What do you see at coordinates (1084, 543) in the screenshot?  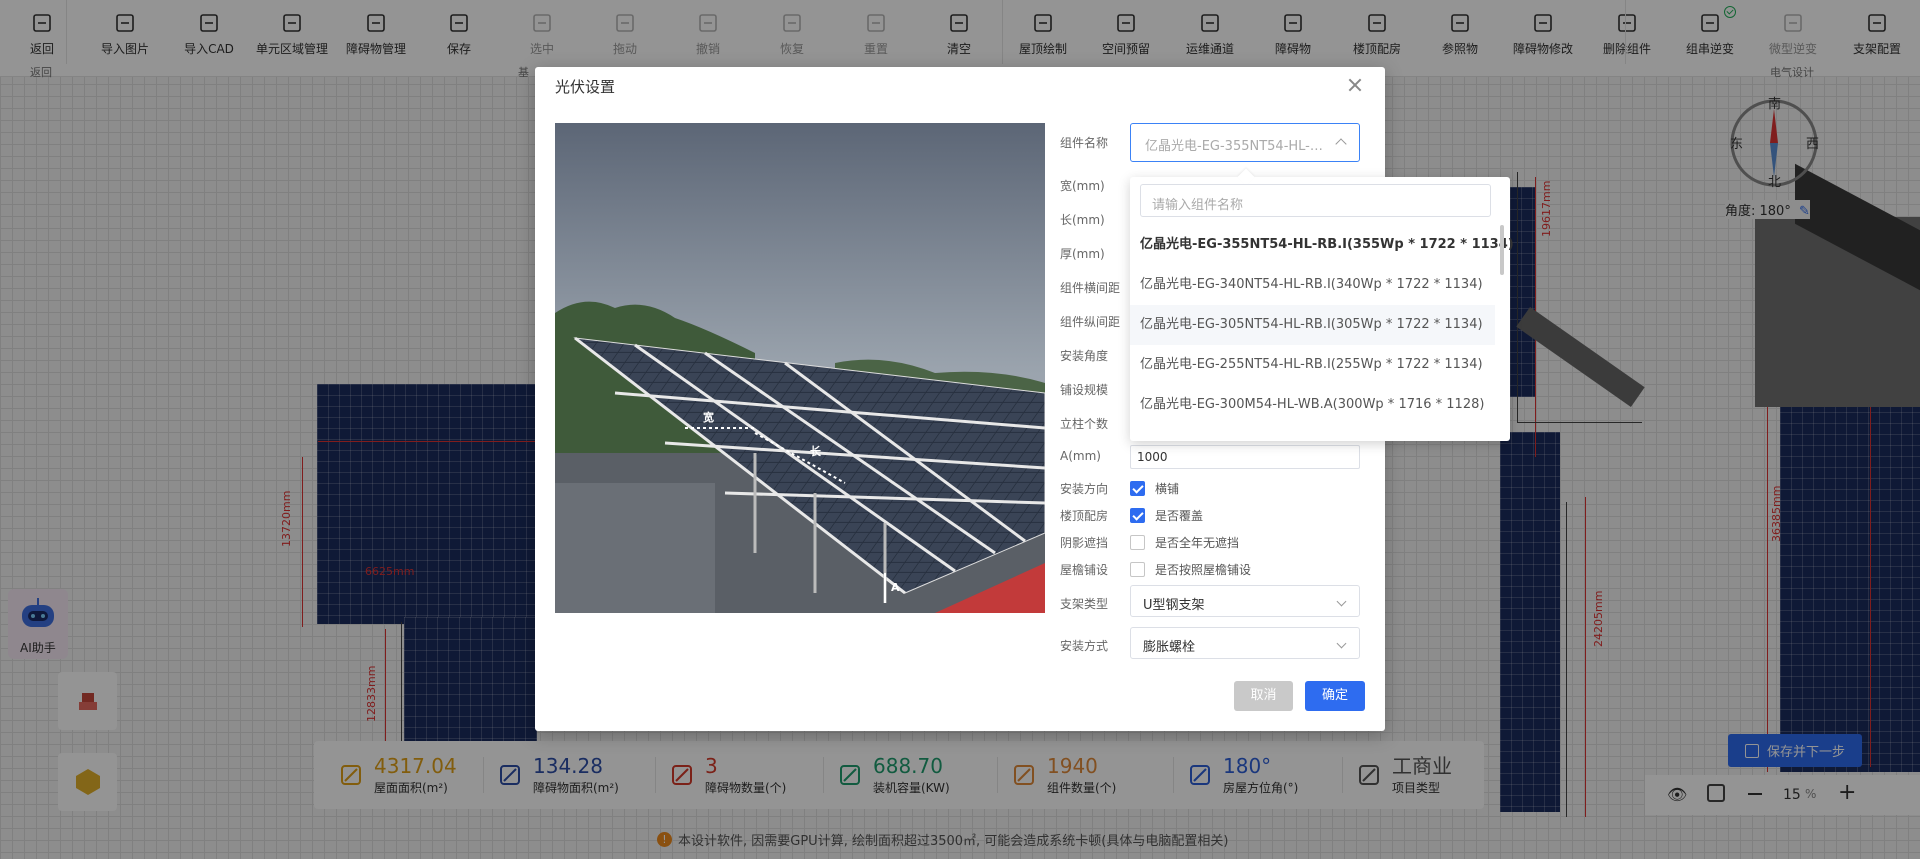 I see `label-shadow: 阴影遮挡` at bounding box center [1084, 543].